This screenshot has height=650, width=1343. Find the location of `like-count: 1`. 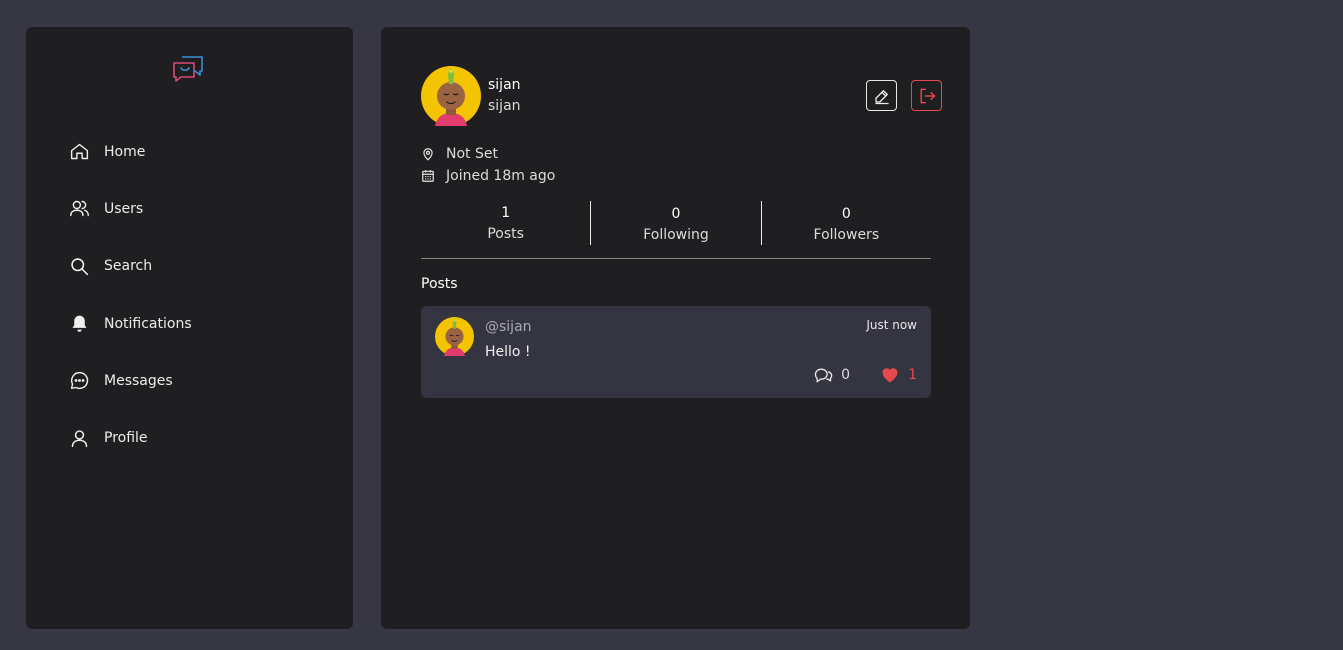

like-count: 1 is located at coordinates (912, 375).